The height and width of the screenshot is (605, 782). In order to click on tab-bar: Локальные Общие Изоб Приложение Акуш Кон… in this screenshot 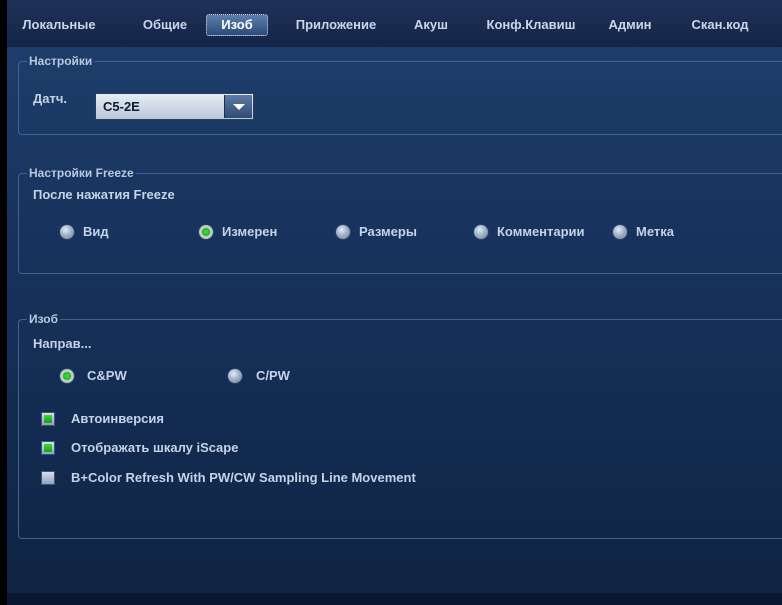, I will do `click(394, 23)`.